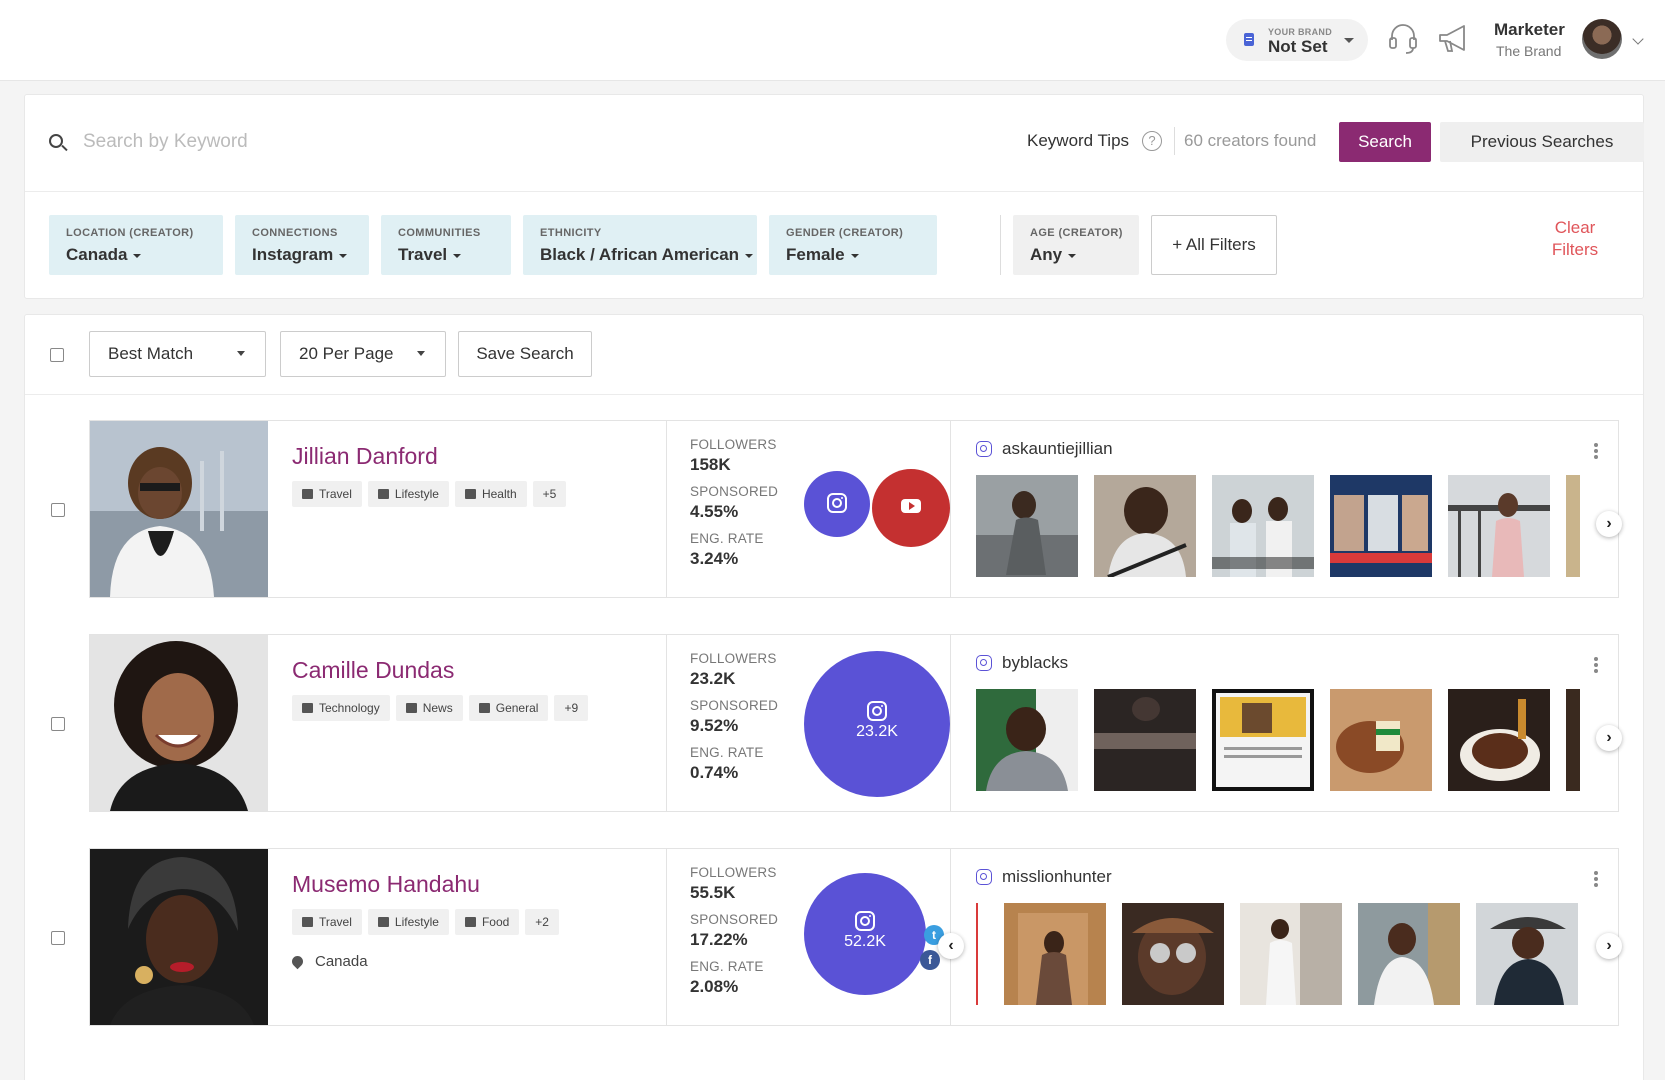 The width and height of the screenshot is (1665, 1080). I want to click on tag-list: Travel Lifestyle Health +5, so click(429, 494).